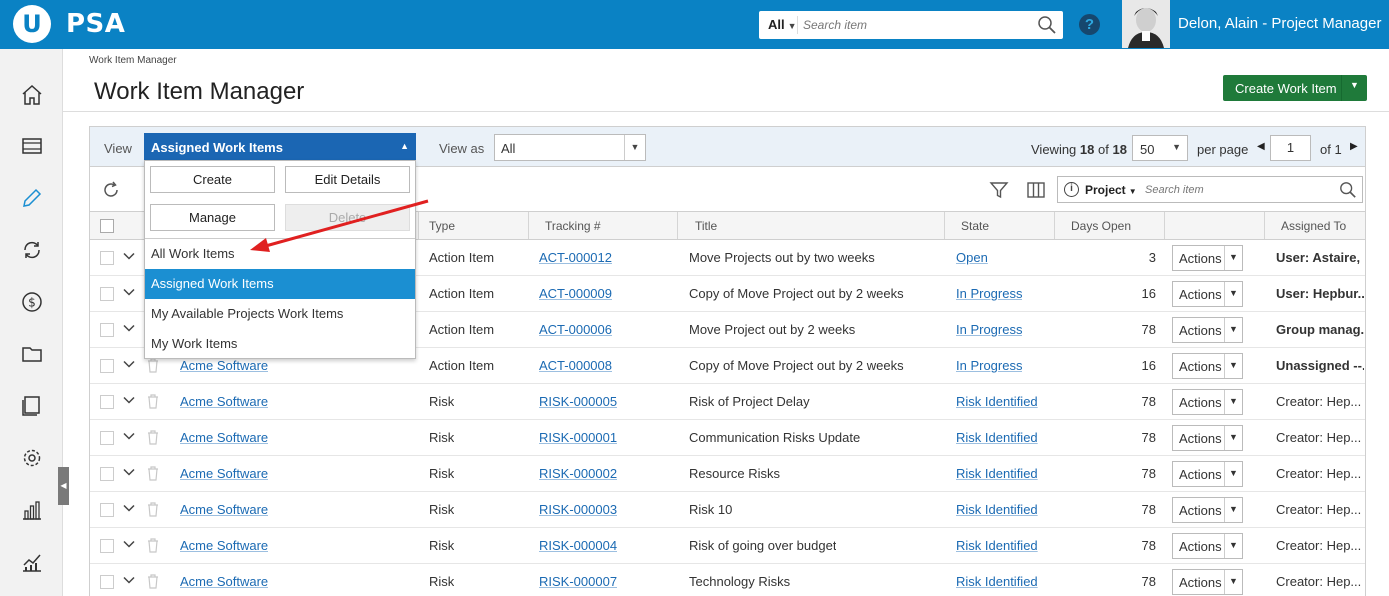 This screenshot has height=596, width=1389. I want to click on search-scope-select: All ▼, so click(782, 24).